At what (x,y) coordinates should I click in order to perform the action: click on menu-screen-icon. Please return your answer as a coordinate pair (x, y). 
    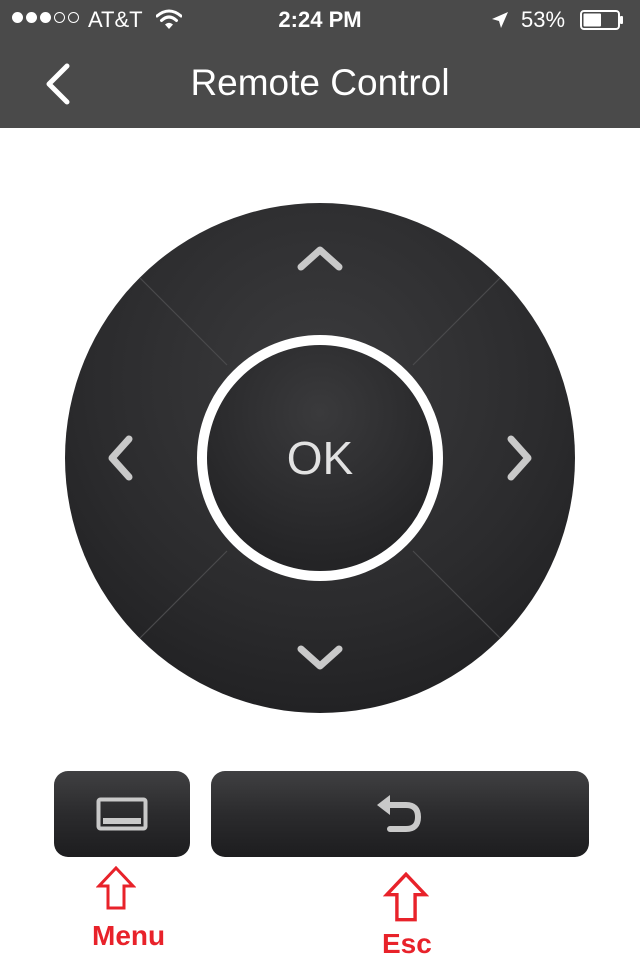
    Looking at the image, I should click on (122, 814).